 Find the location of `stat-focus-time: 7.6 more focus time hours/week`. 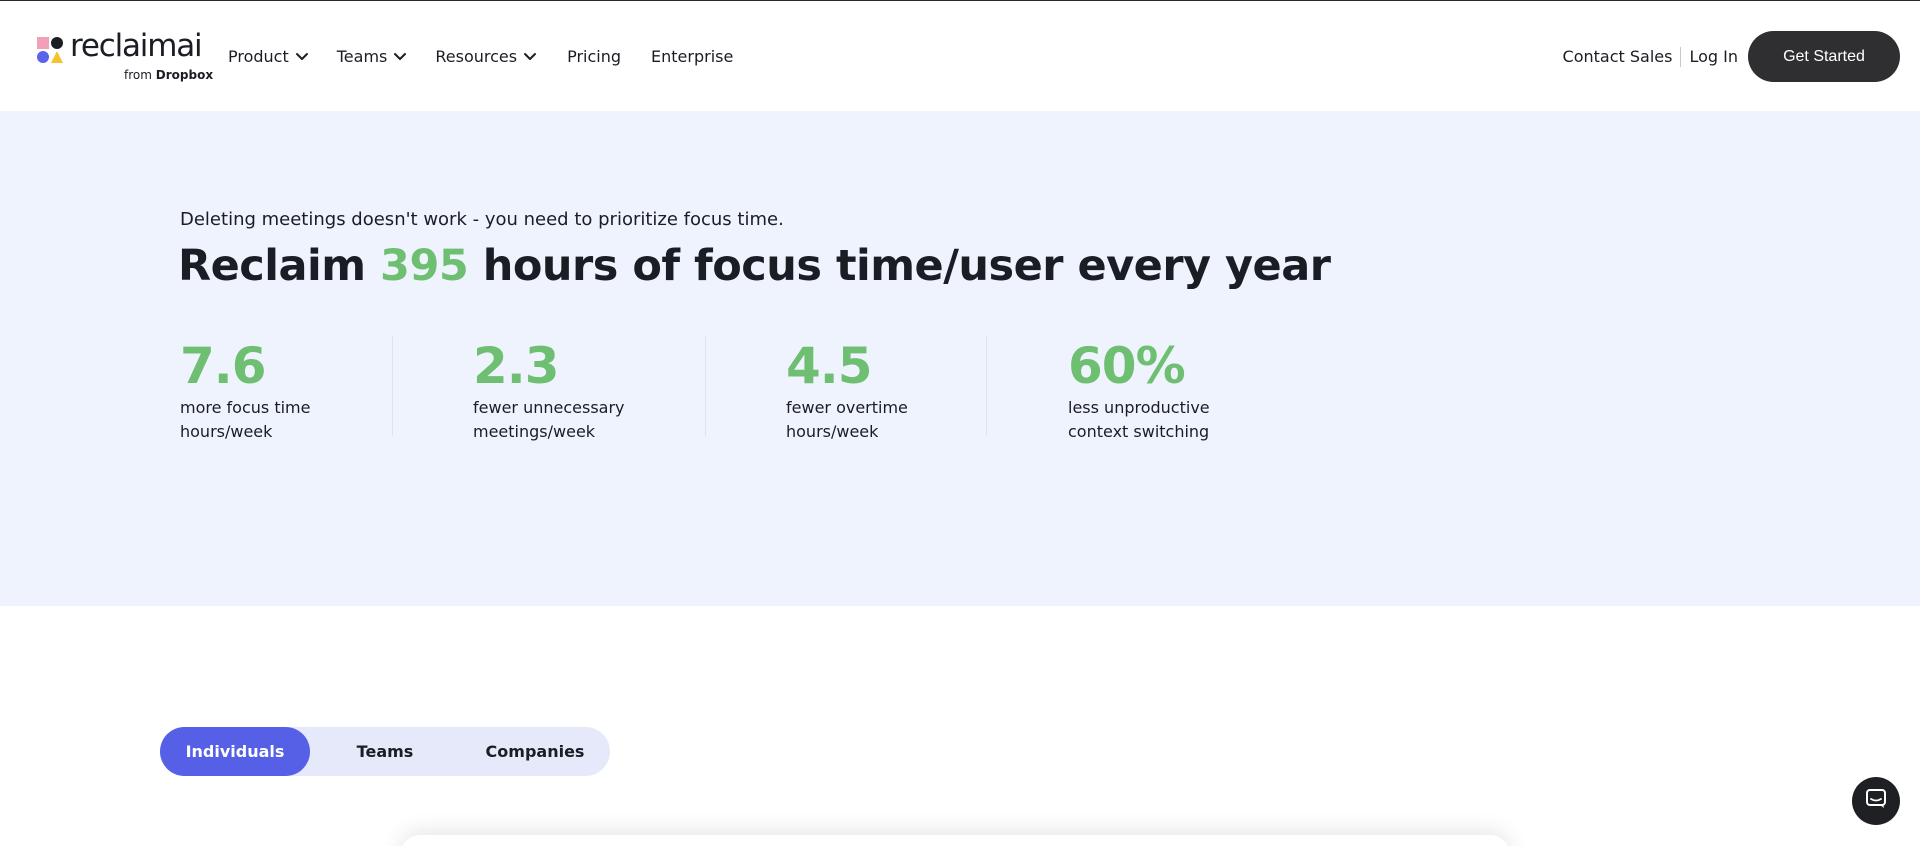

stat-focus-time: 7.6 more focus time hours/week is located at coordinates (255, 388).